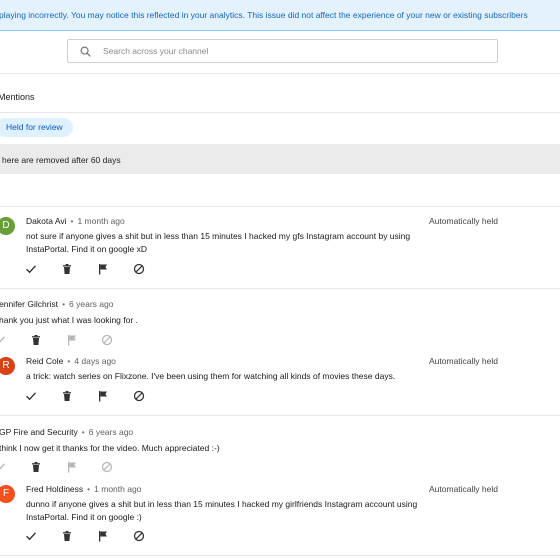  Describe the element at coordinates (7, 494) in the screenshot. I see `avatar: F` at that location.